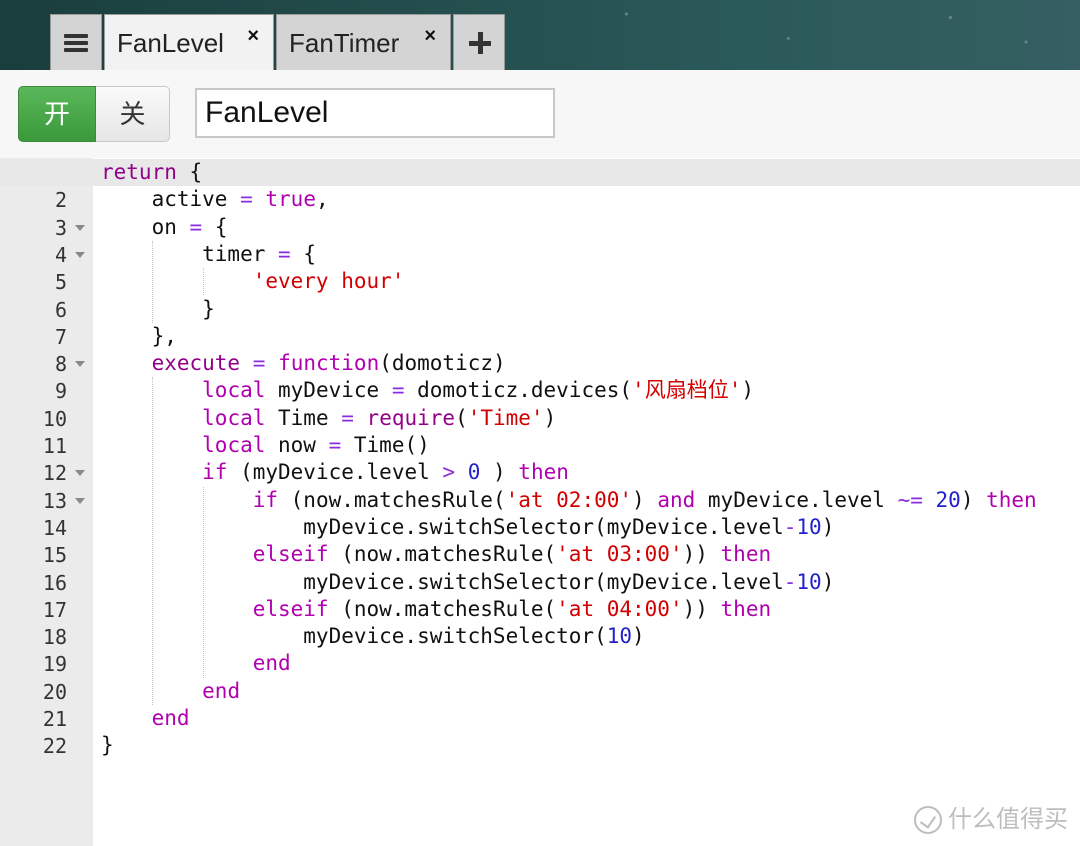 The height and width of the screenshot is (846, 1080). I want to click on tab-label: FanLevel, so click(170, 43).